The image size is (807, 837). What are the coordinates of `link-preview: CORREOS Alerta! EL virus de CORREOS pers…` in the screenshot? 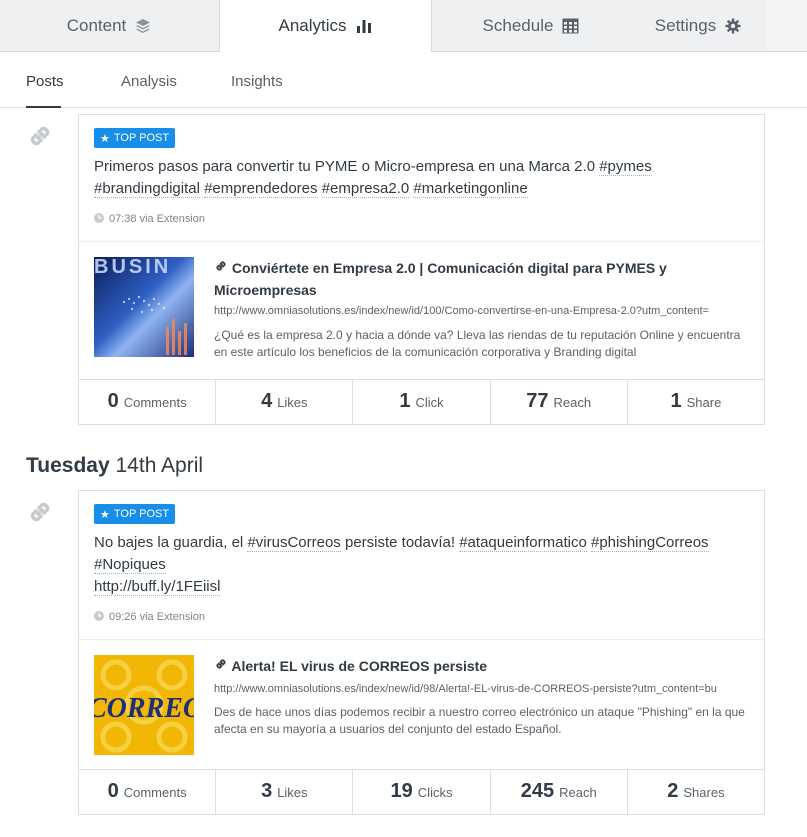 It's located at (421, 704).